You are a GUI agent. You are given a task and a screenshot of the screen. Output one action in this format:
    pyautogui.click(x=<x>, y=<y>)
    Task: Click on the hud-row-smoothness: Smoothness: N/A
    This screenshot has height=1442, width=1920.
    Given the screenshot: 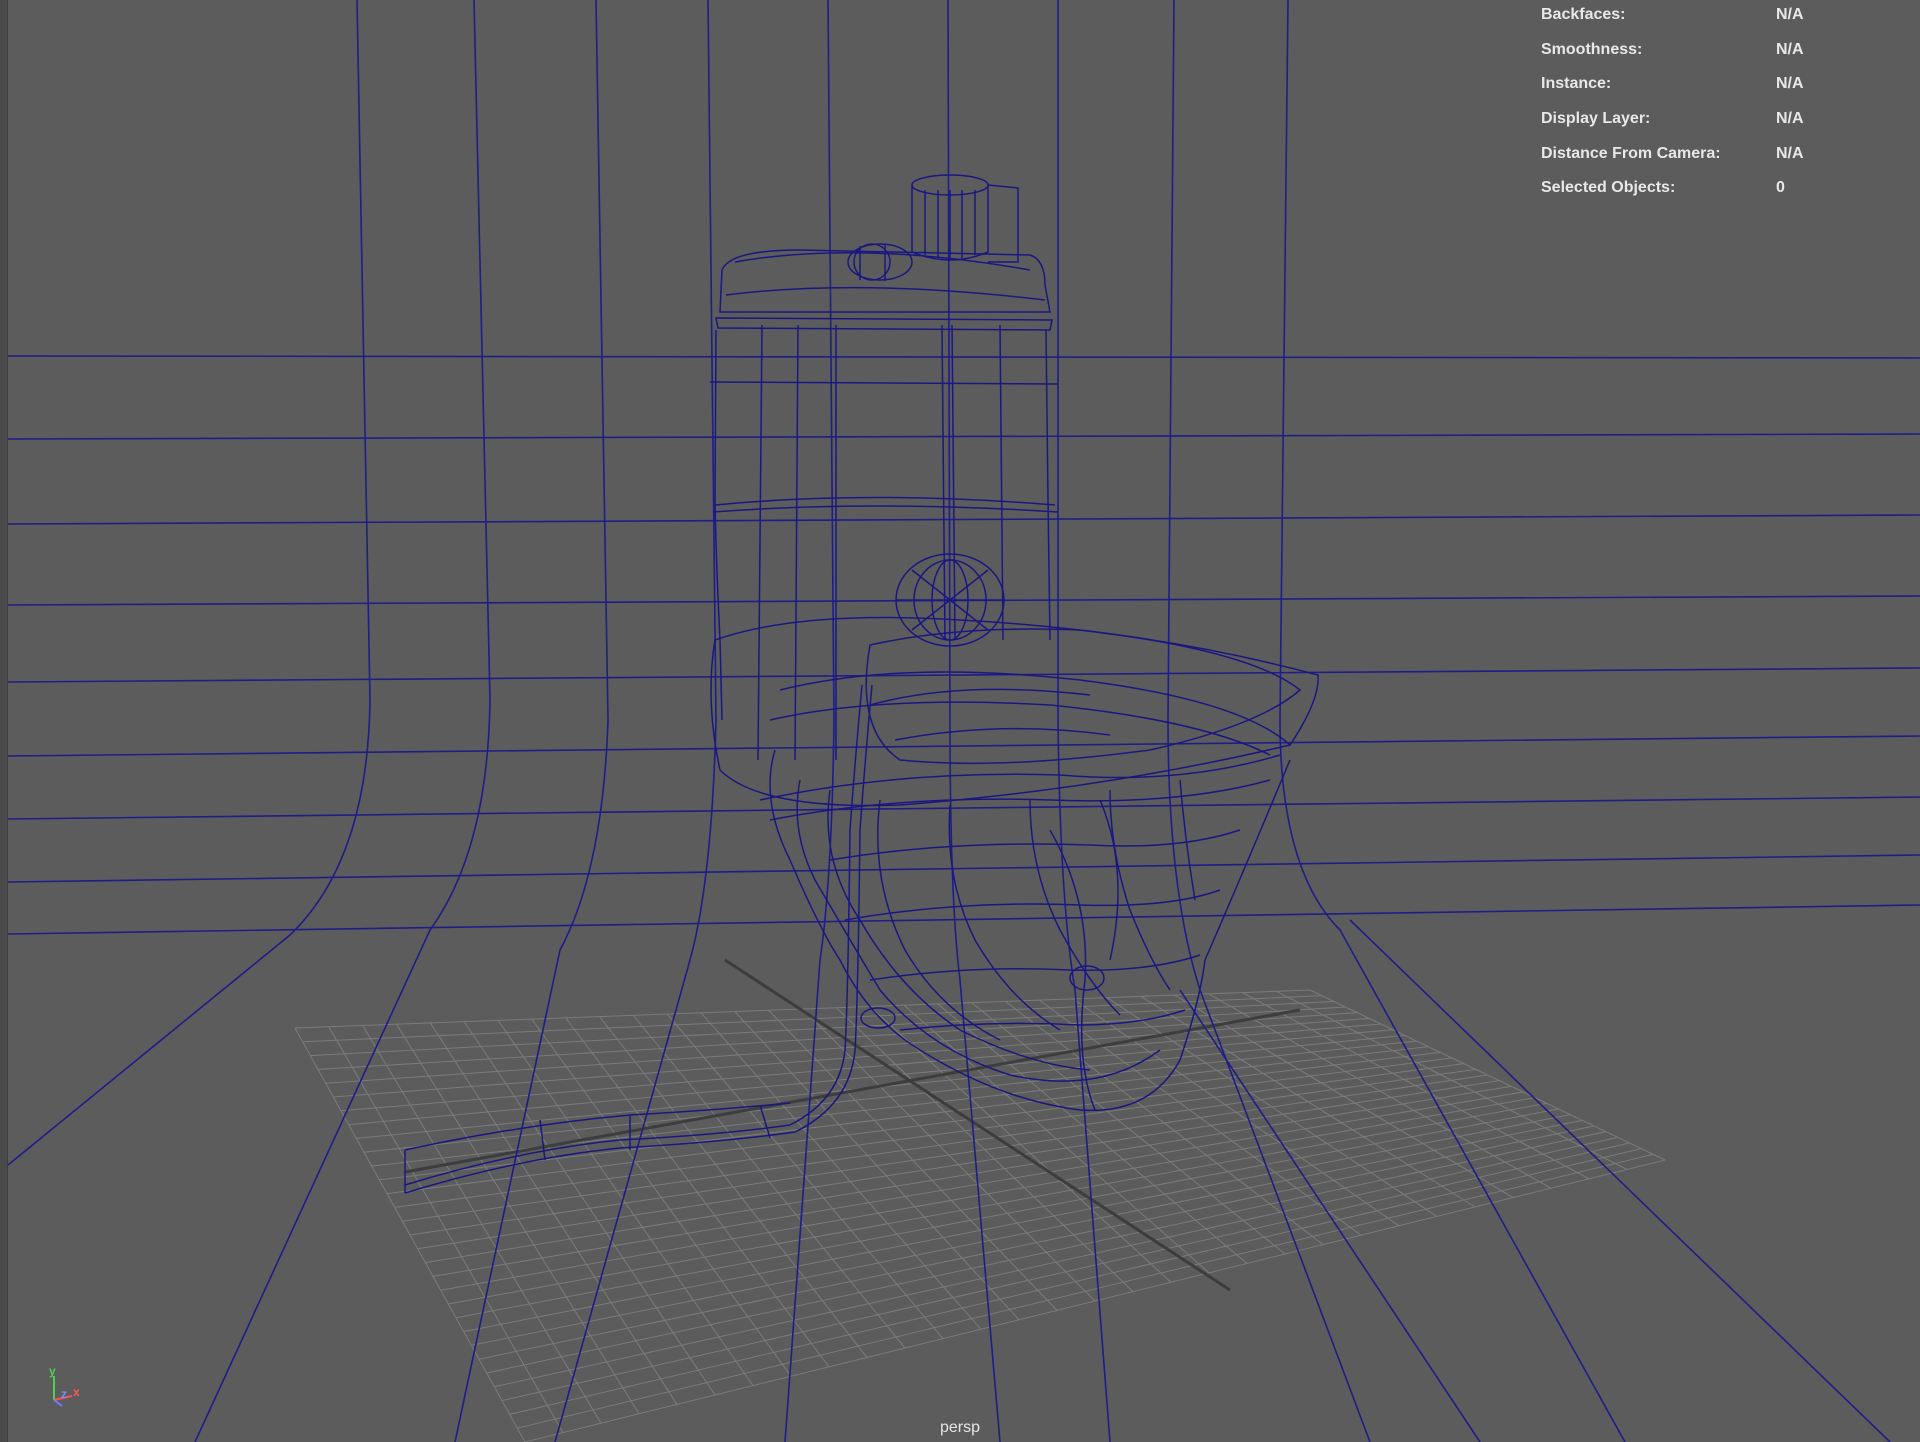 What is the action you would take?
    pyautogui.click(x=1701, y=56)
    